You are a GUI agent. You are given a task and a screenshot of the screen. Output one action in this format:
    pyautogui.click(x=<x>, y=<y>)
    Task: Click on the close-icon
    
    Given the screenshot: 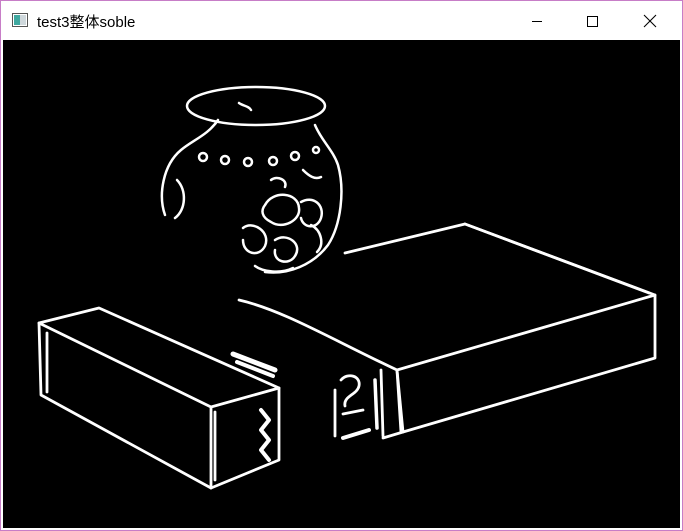 What is the action you would take?
    pyautogui.click(x=650, y=20)
    